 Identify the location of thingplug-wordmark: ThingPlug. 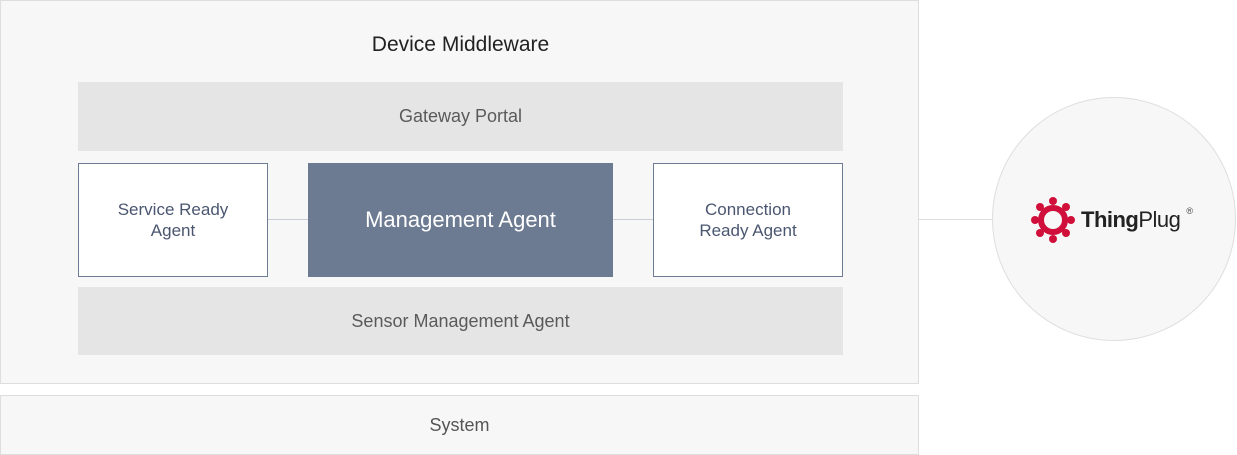
(1131, 220).